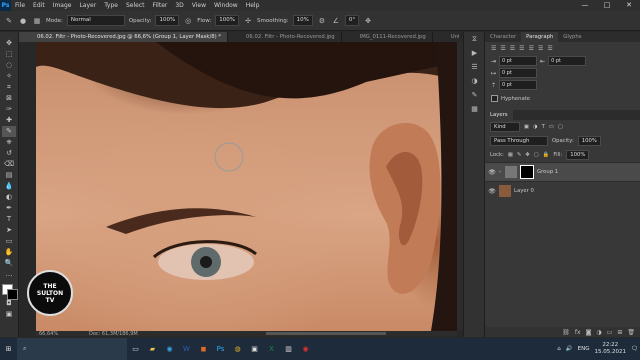  Describe the element at coordinates (474, 39) in the screenshot. I see `history-panel-icon: ⧖` at that location.